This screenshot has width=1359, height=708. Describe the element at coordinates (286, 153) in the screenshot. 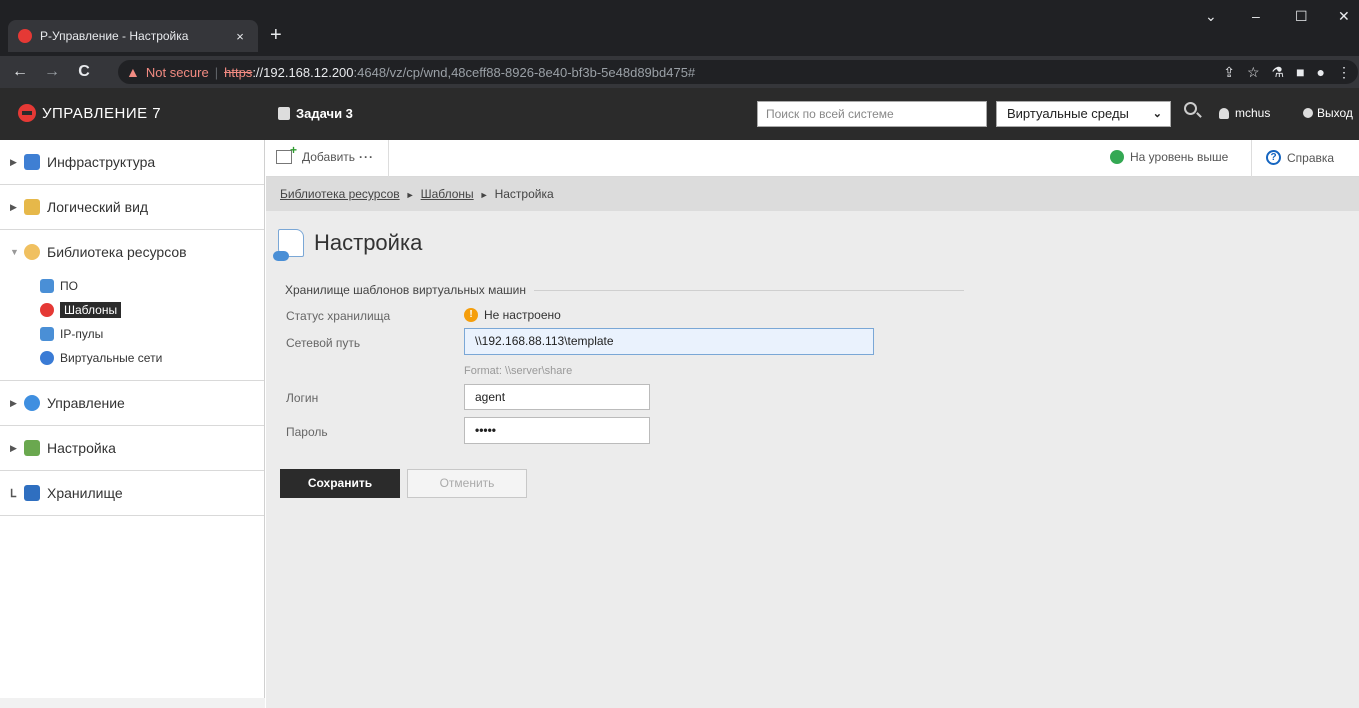

I see `add-icon` at that location.